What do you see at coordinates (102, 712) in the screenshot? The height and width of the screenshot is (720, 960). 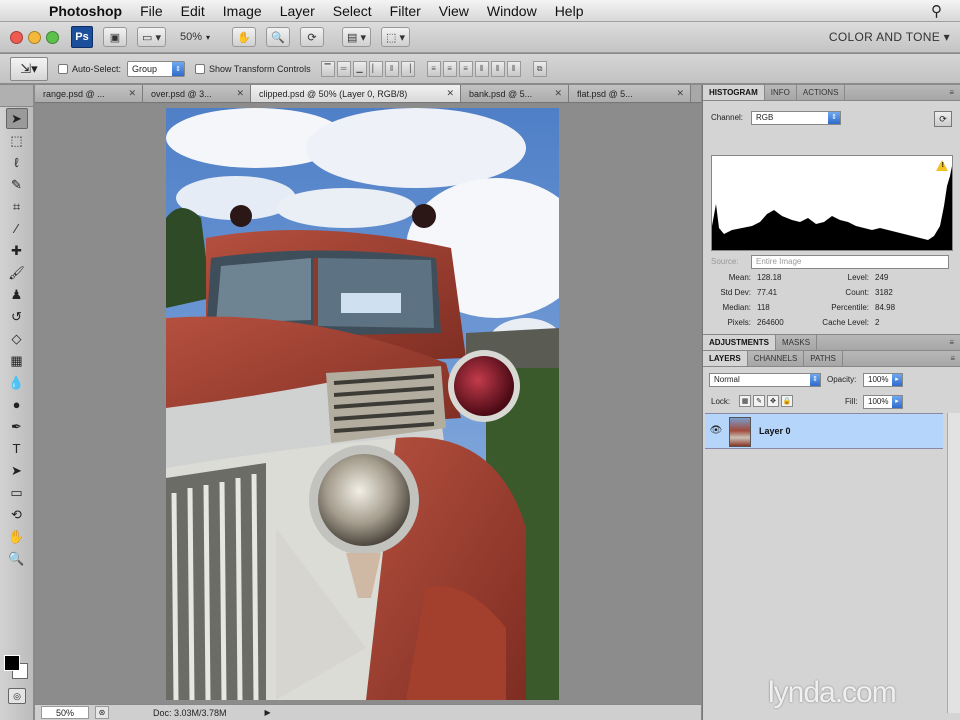 I see `status-options-icon: ⊛` at bounding box center [102, 712].